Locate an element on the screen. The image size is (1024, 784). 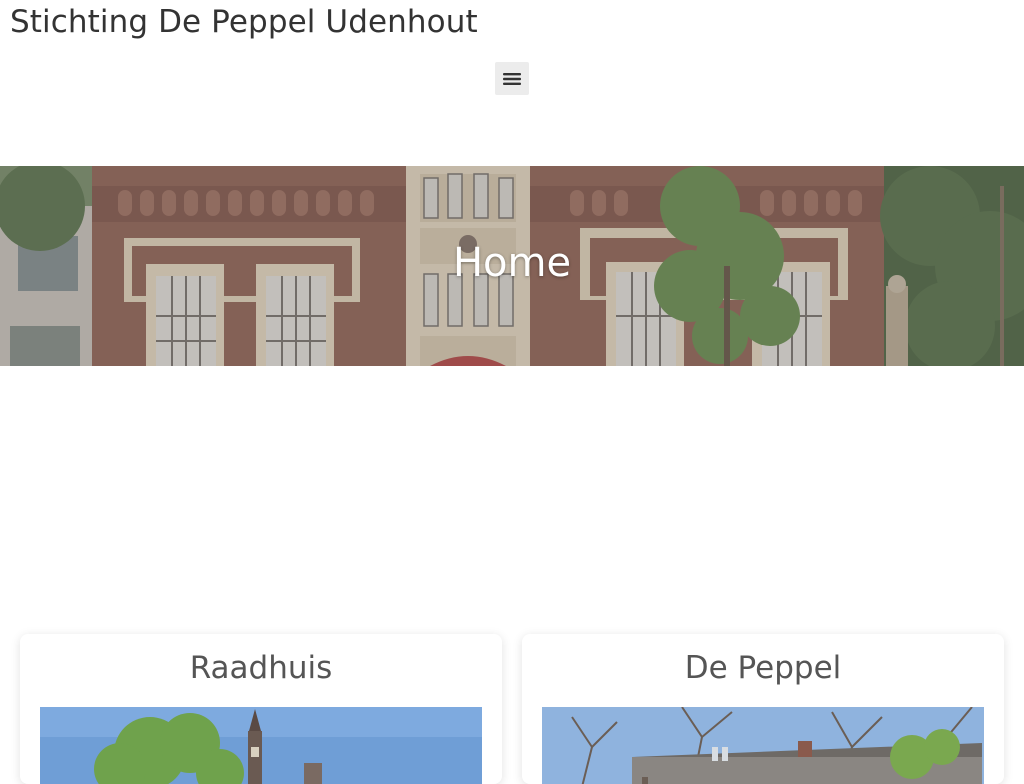
card-de-peppel: De Peppel is located at coordinates (763, 709).